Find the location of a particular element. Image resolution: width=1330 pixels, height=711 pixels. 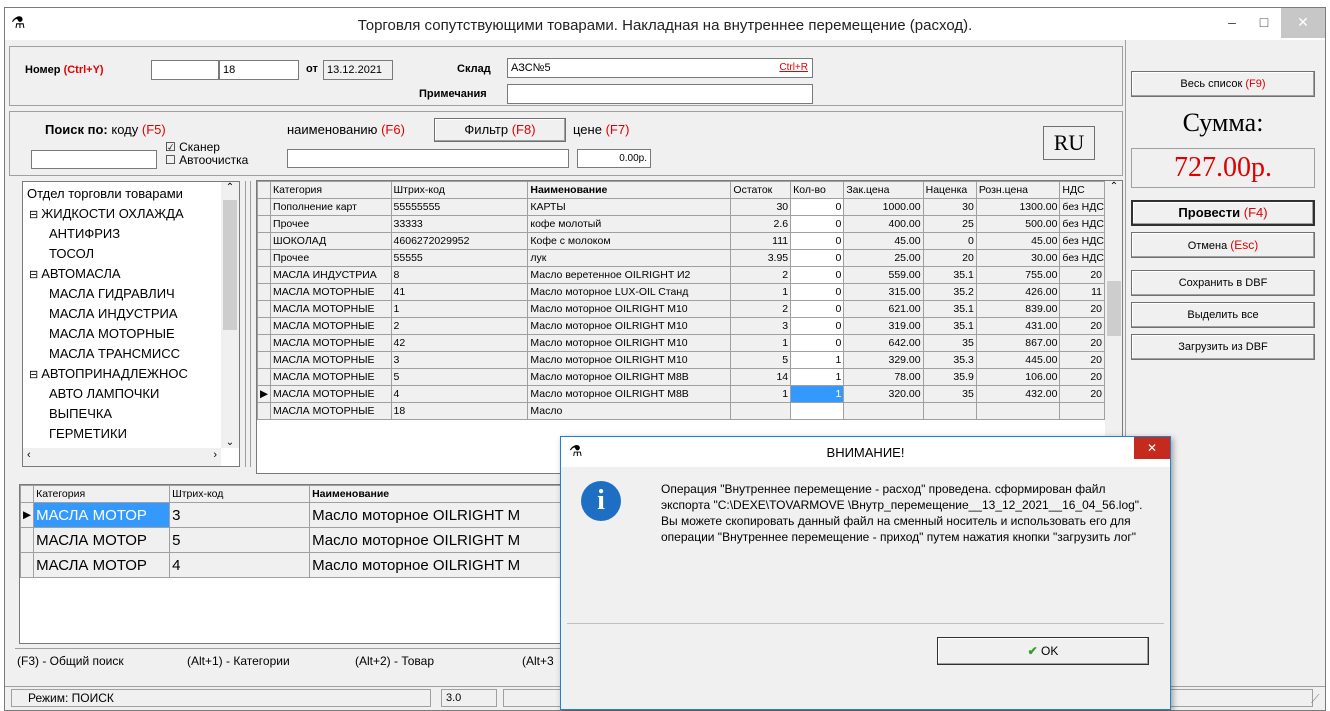

hotkey-categories: (Alt+1) - Категории is located at coordinates (238, 661).